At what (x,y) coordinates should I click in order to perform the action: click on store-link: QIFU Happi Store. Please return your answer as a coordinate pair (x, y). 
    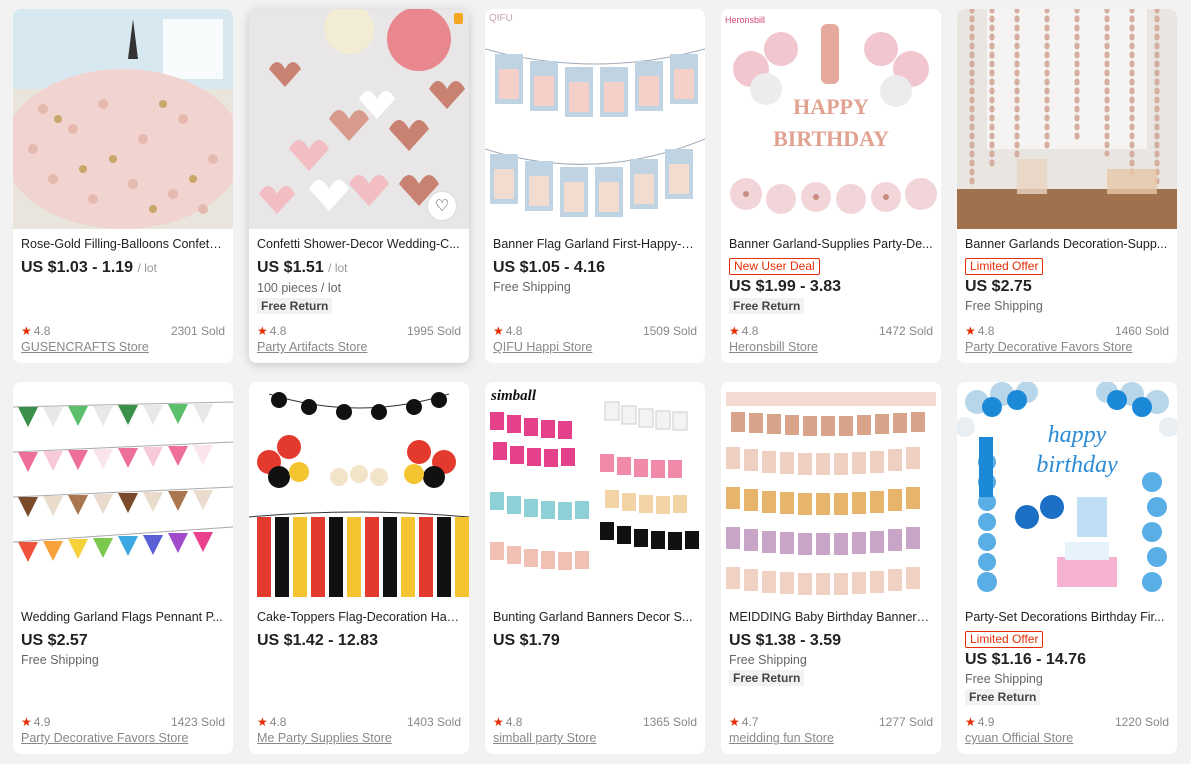
    Looking at the image, I should click on (595, 347).